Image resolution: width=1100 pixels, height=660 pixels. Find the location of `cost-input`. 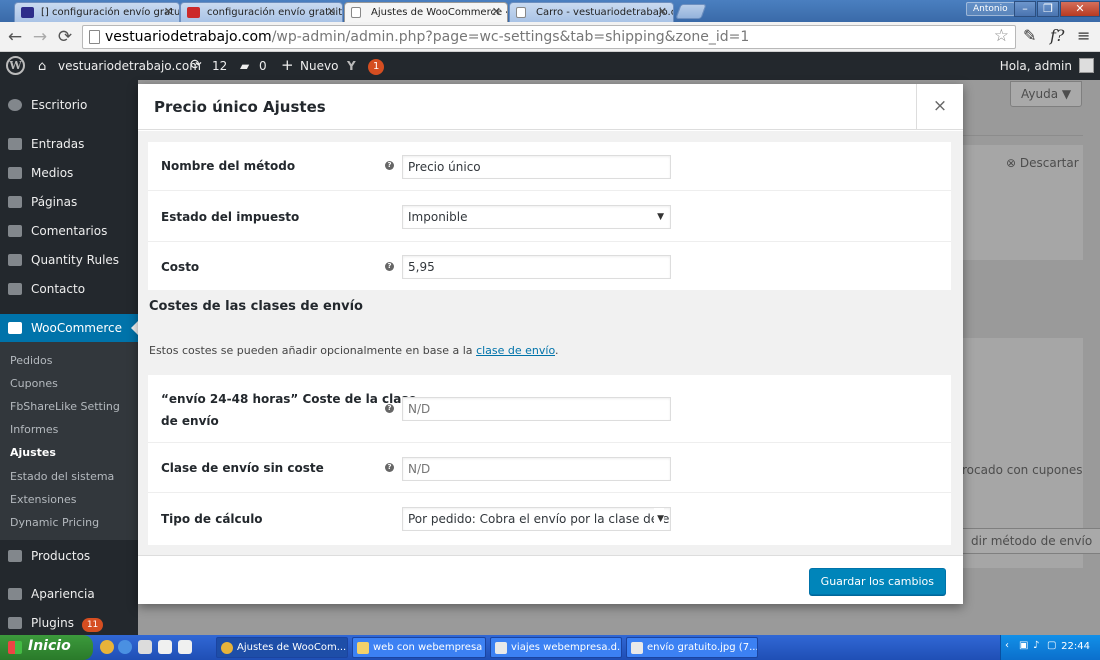

cost-input is located at coordinates (536, 267).